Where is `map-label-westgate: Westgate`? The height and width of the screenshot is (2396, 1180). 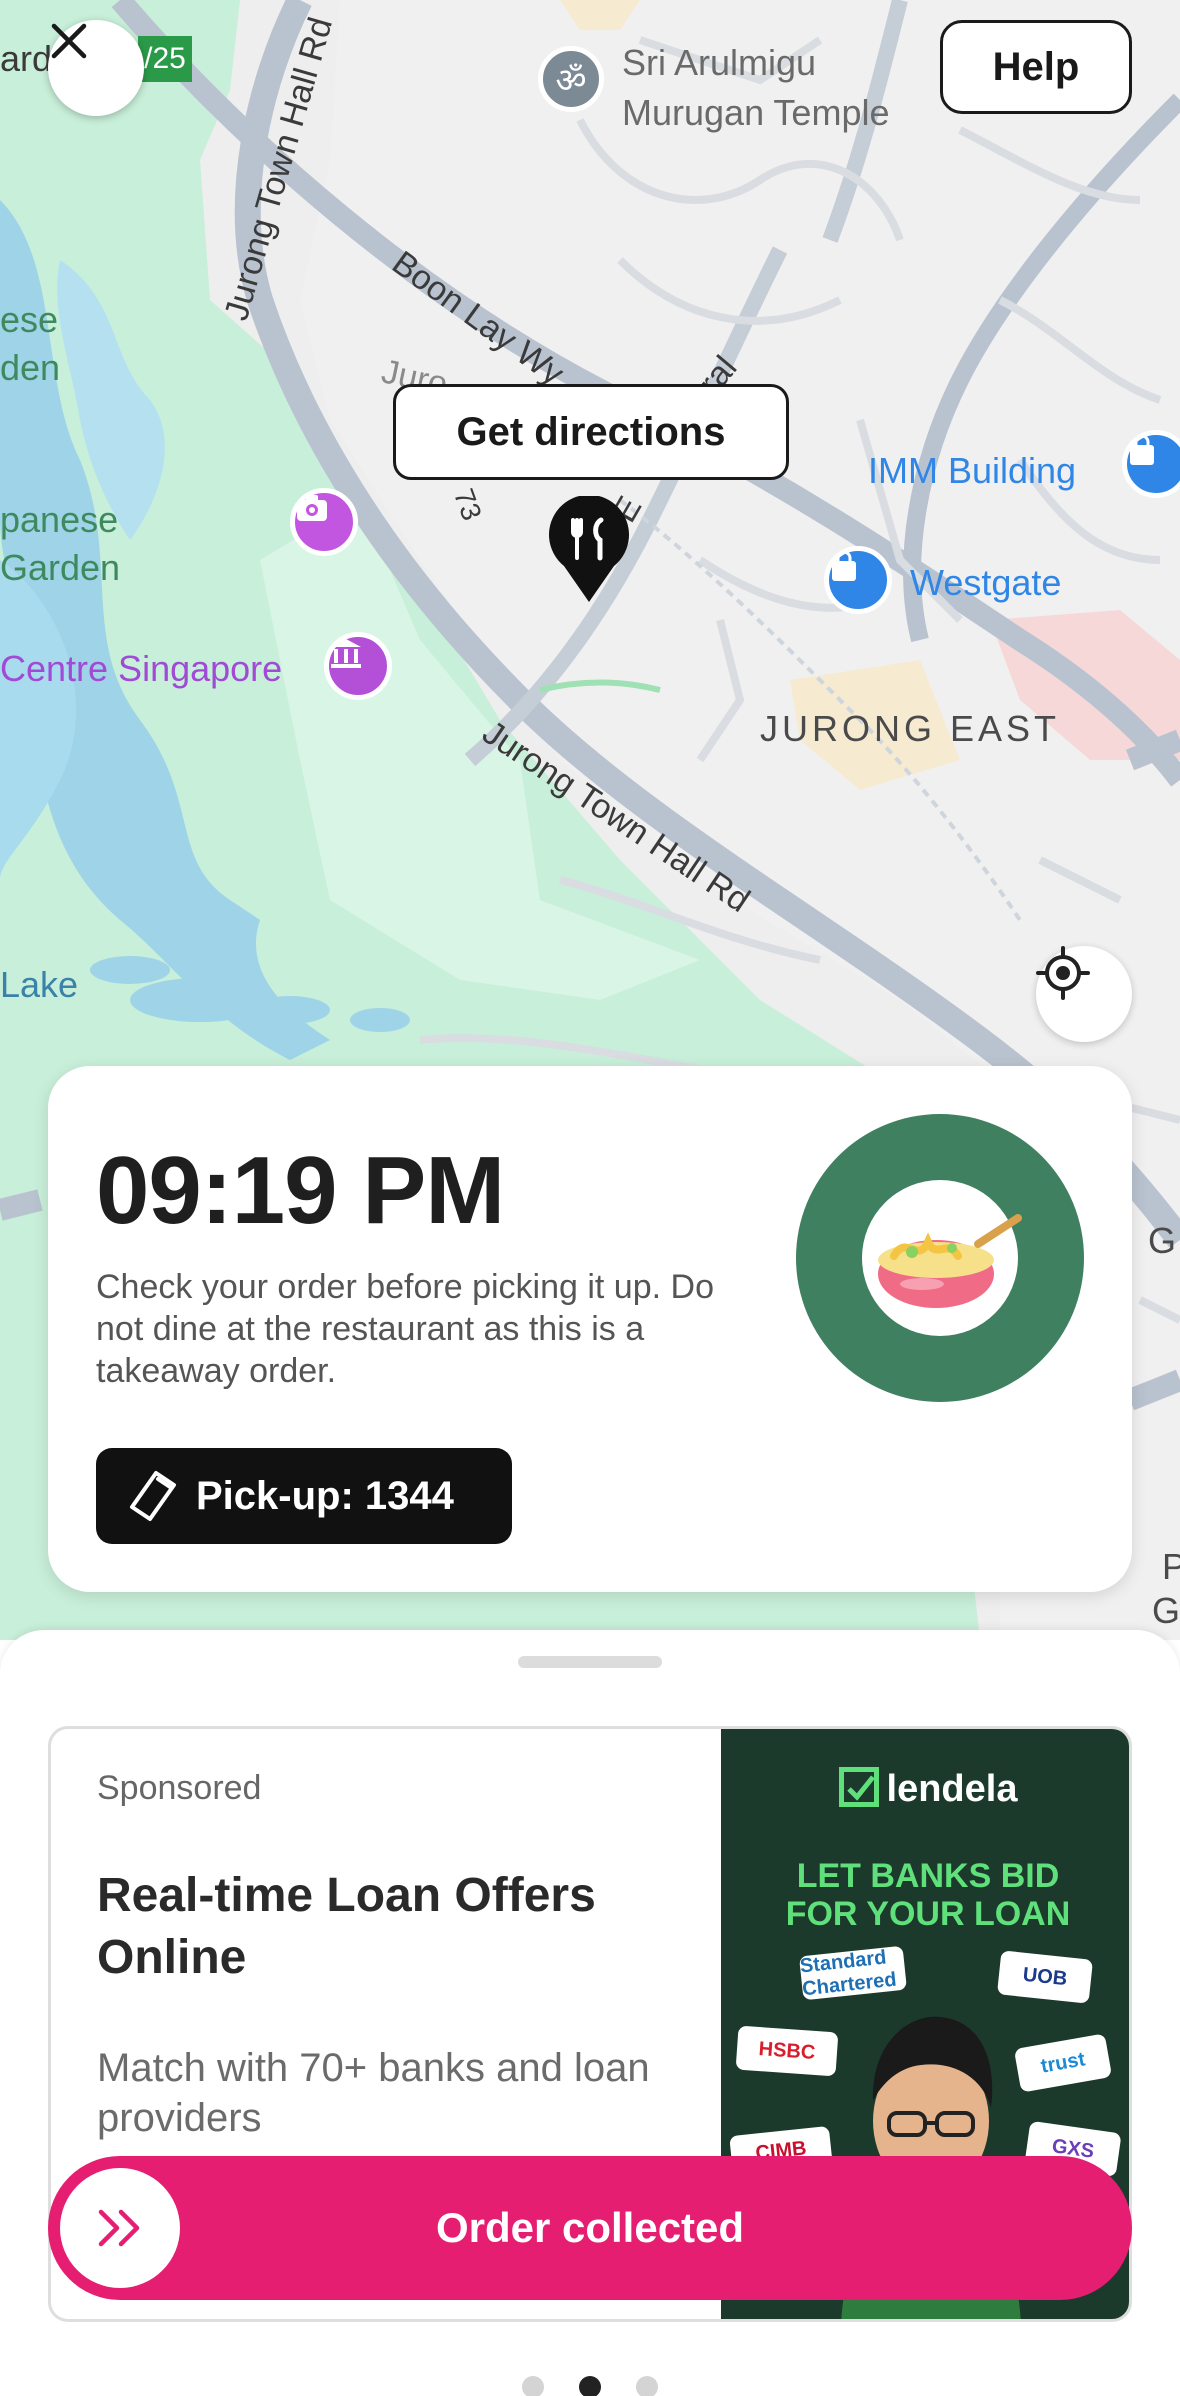 map-label-westgate: Westgate is located at coordinates (986, 582).